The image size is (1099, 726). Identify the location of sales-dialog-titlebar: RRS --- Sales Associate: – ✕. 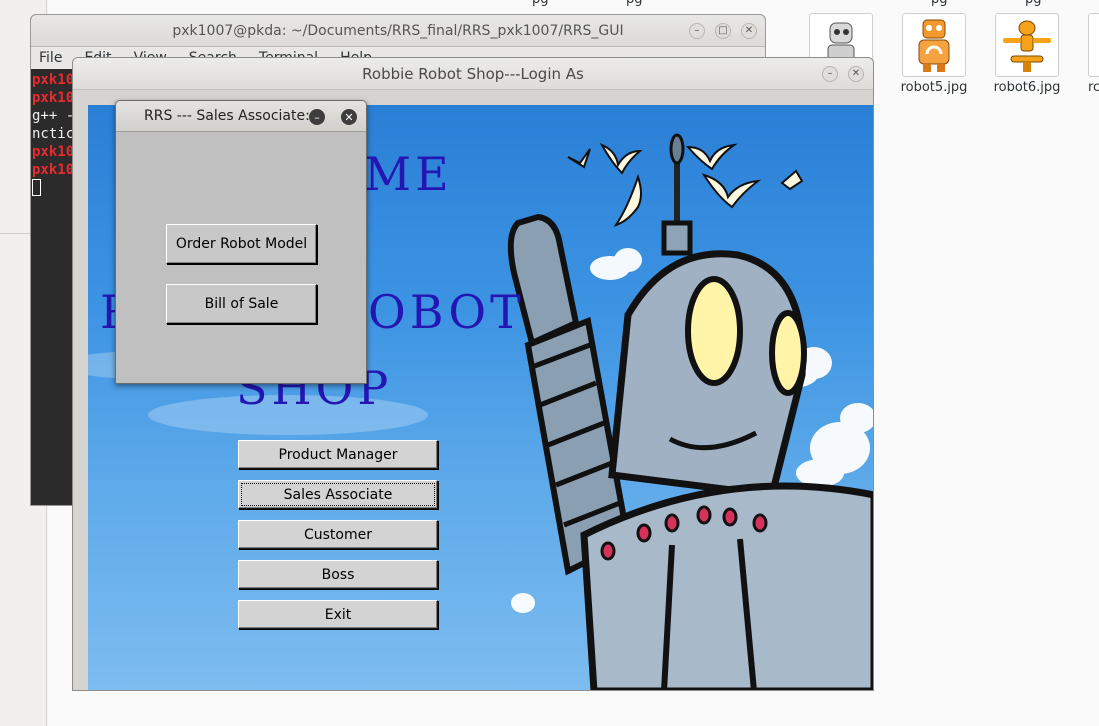
(241, 116).